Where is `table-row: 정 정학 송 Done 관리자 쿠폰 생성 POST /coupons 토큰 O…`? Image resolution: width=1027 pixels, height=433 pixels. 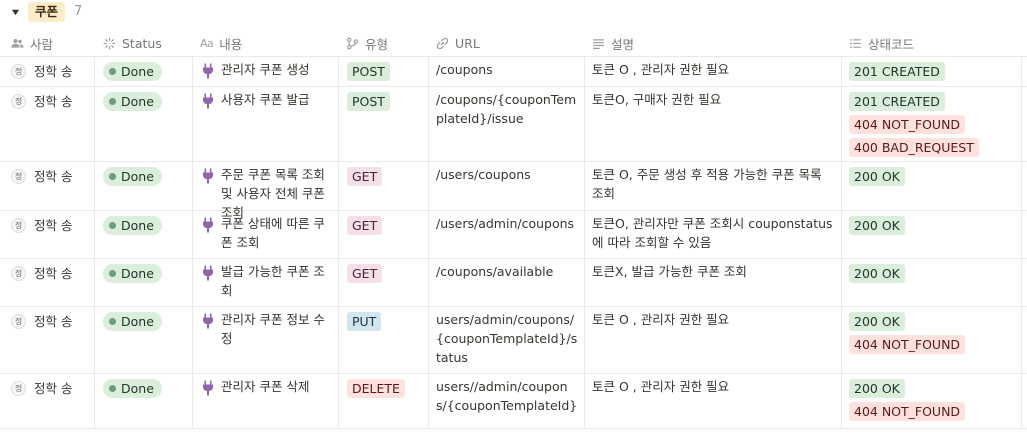 table-row: 정 정학 송 Done 관리자 쿠폰 생성 POST /coupons 토큰 O… is located at coordinates (513, 72).